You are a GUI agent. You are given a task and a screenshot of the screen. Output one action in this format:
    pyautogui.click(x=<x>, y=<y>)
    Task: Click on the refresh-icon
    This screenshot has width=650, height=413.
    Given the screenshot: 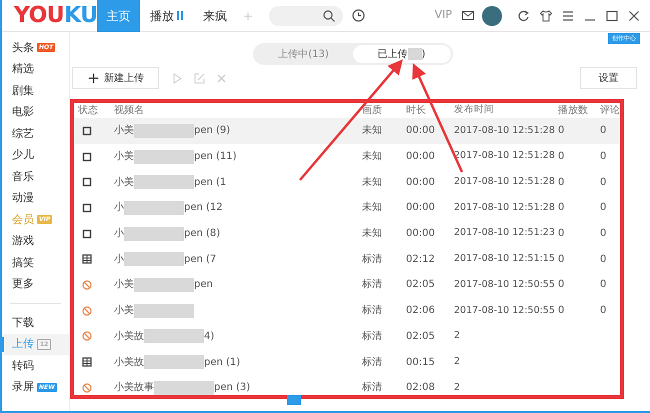 What is the action you would take?
    pyautogui.click(x=524, y=16)
    